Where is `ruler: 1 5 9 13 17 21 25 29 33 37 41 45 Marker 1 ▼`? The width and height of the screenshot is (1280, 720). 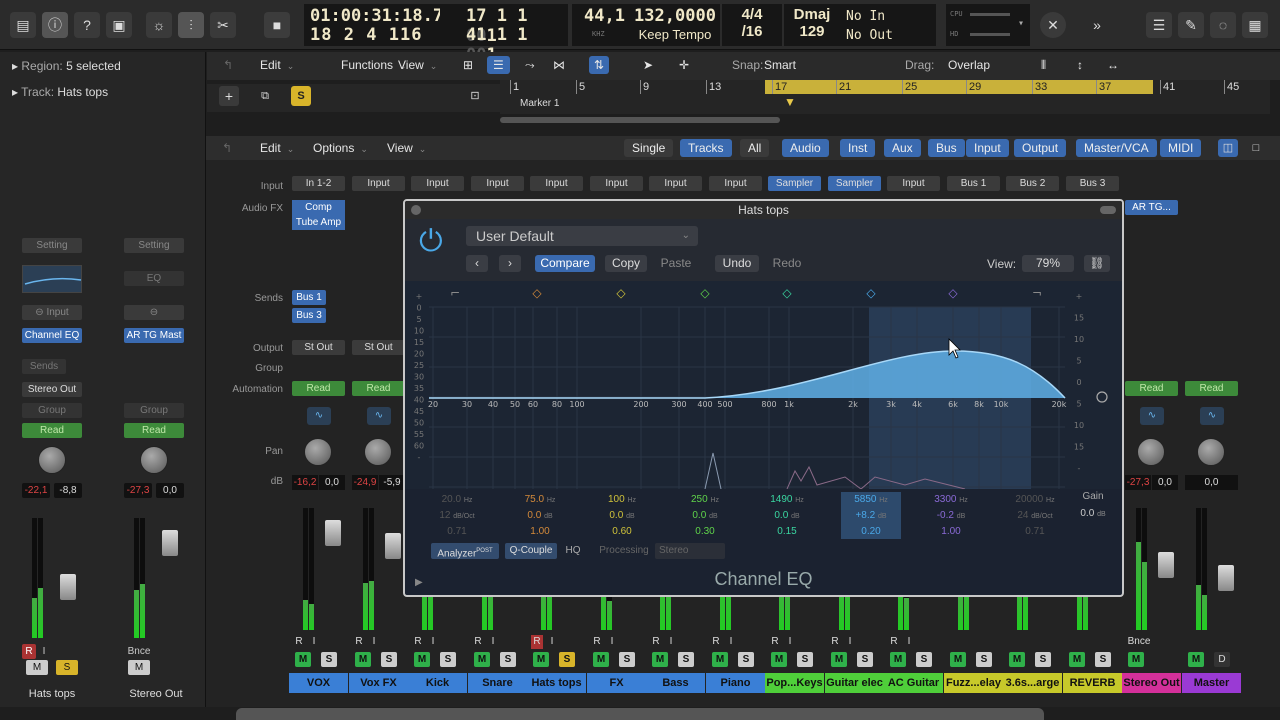
ruler: 1 5 9 13 17 21 25 29 33 37 41 45 Marker 1 ▼ is located at coordinates (885, 101).